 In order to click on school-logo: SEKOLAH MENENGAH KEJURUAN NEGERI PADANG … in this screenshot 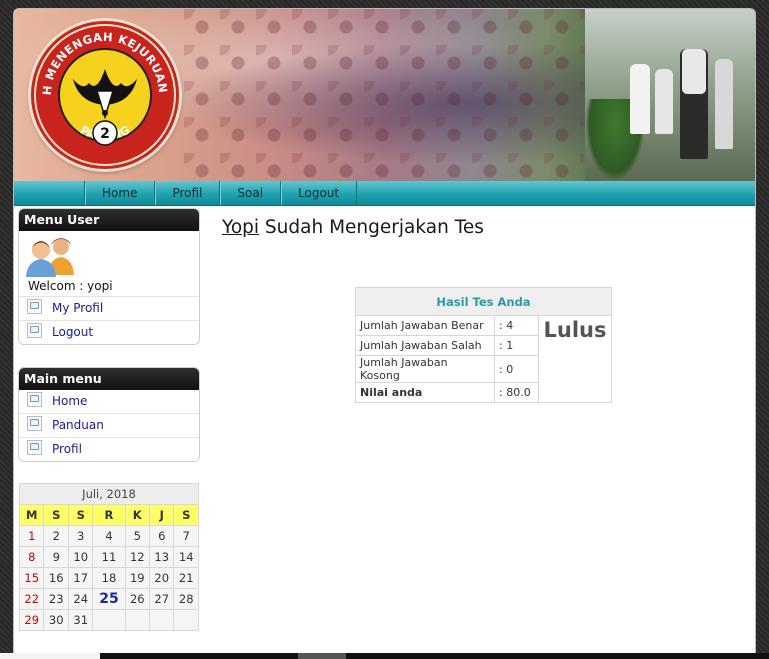, I will do `click(105, 95)`.